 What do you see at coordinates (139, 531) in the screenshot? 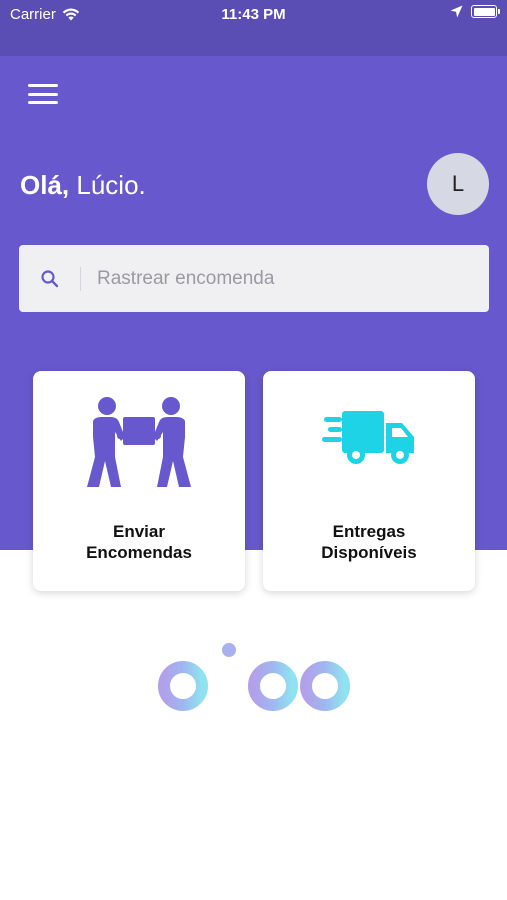
I see `send-packages-line1: Enviar` at bounding box center [139, 531].